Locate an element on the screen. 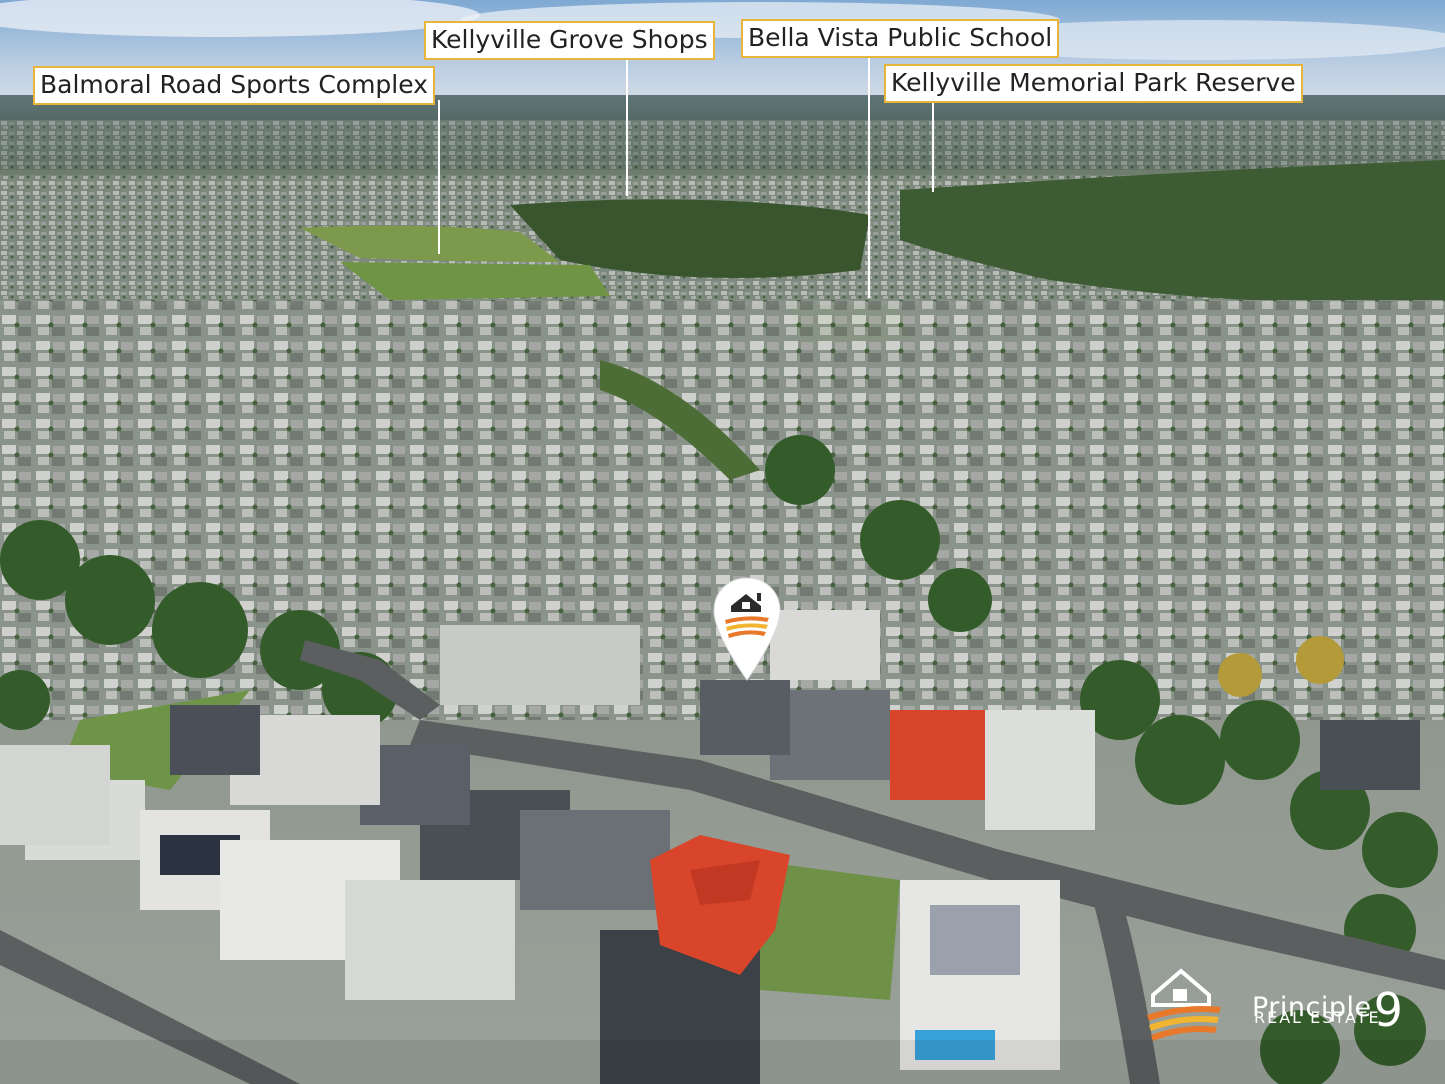 Image resolution: width=1445 pixels, height=1084 pixels. callout-kellyville-grove-shops: Kellyville Grove Shops is located at coordinates (569, 40).